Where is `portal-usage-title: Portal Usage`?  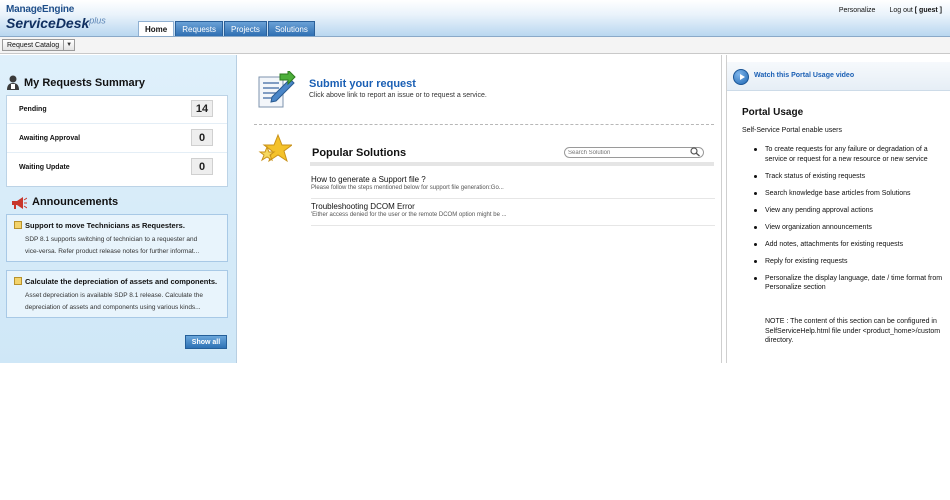
portal-usage-title: Portal Usage is located at coordinates (773, 112).